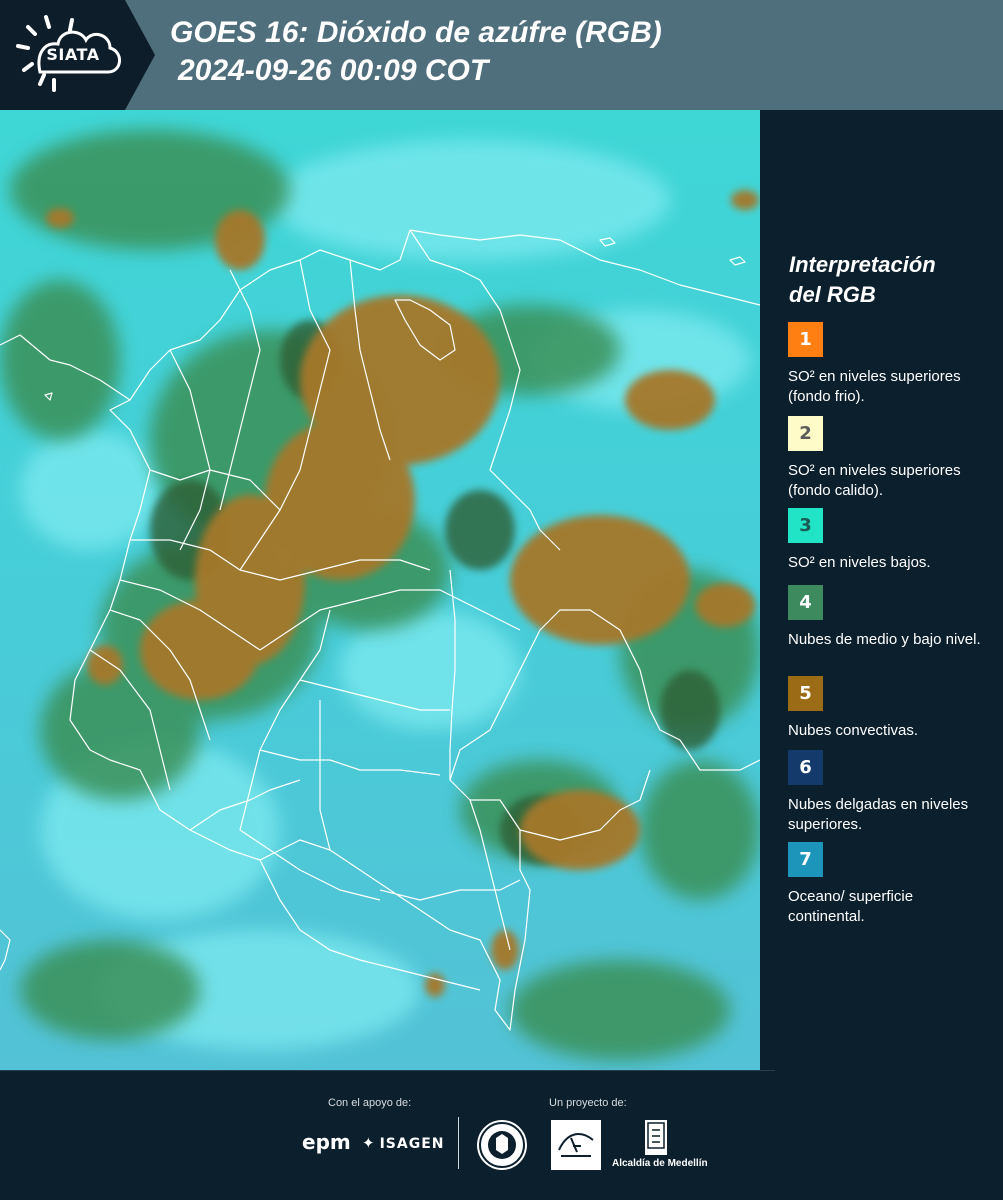 The width and height of the screenshot is (1003, 1200). I want to click on legend-swatch: 5, so click(805, 693).